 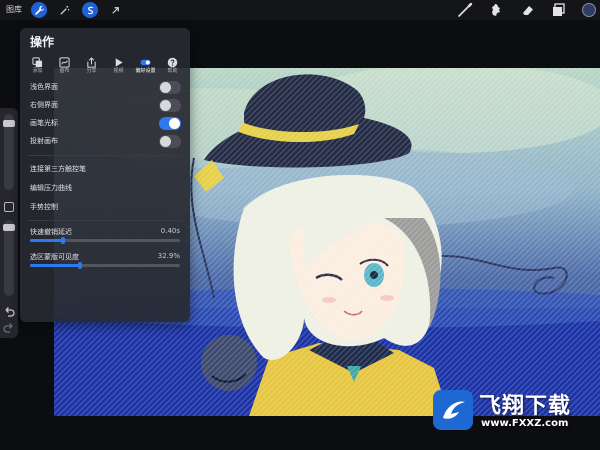 What do you see at coordinates (9, 227) in the screenshot?
I see `brush-opacity-knob` at bounding box center [9, 227].